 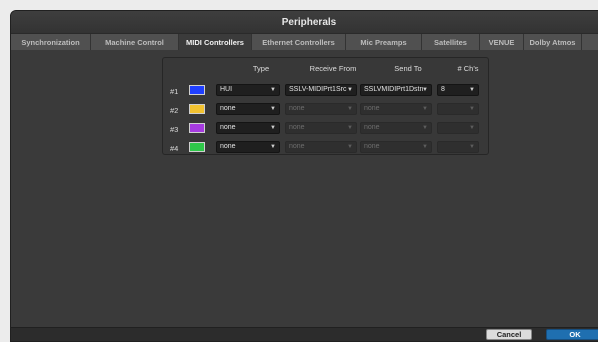 I want to click on row-label: #2, so click(x=174, y=110).